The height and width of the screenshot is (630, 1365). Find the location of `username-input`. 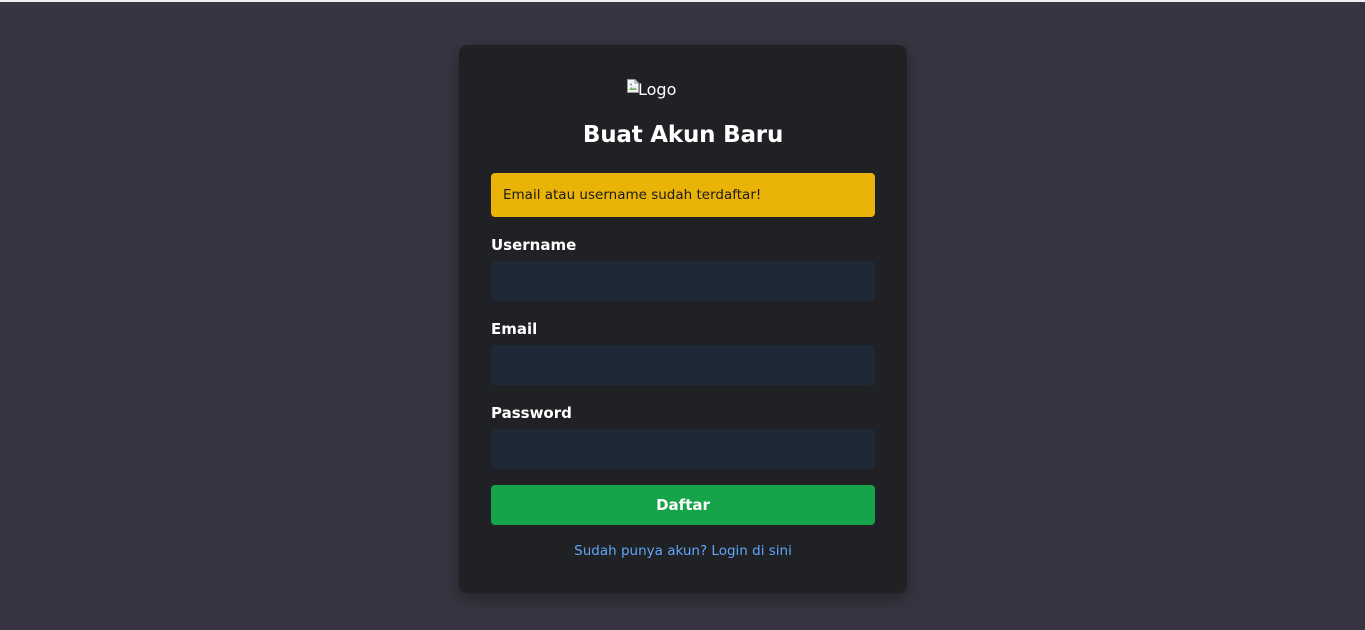

username-input is located at coordinates (683, 281).